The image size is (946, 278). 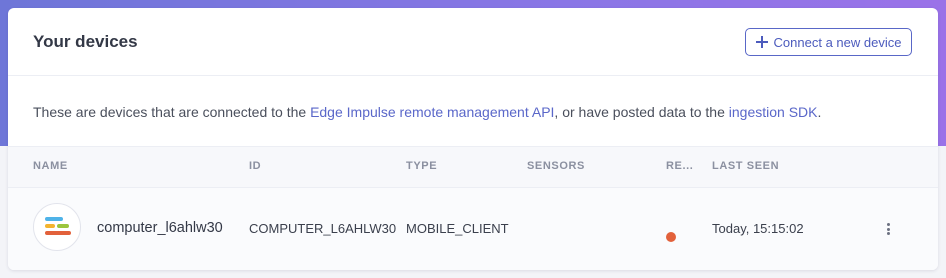 What do you see at coordinates (773, 112) in the screenshot?
I see `ingestion-sdk-link: ingestion SDK` at bounding box center [773, 112].